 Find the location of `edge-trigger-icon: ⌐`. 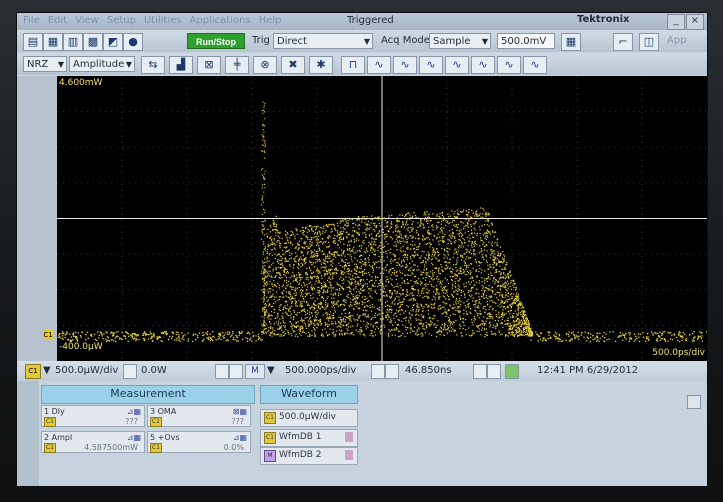

edge-trigger-icon: ⌐ is located at coordinates (623, 42).